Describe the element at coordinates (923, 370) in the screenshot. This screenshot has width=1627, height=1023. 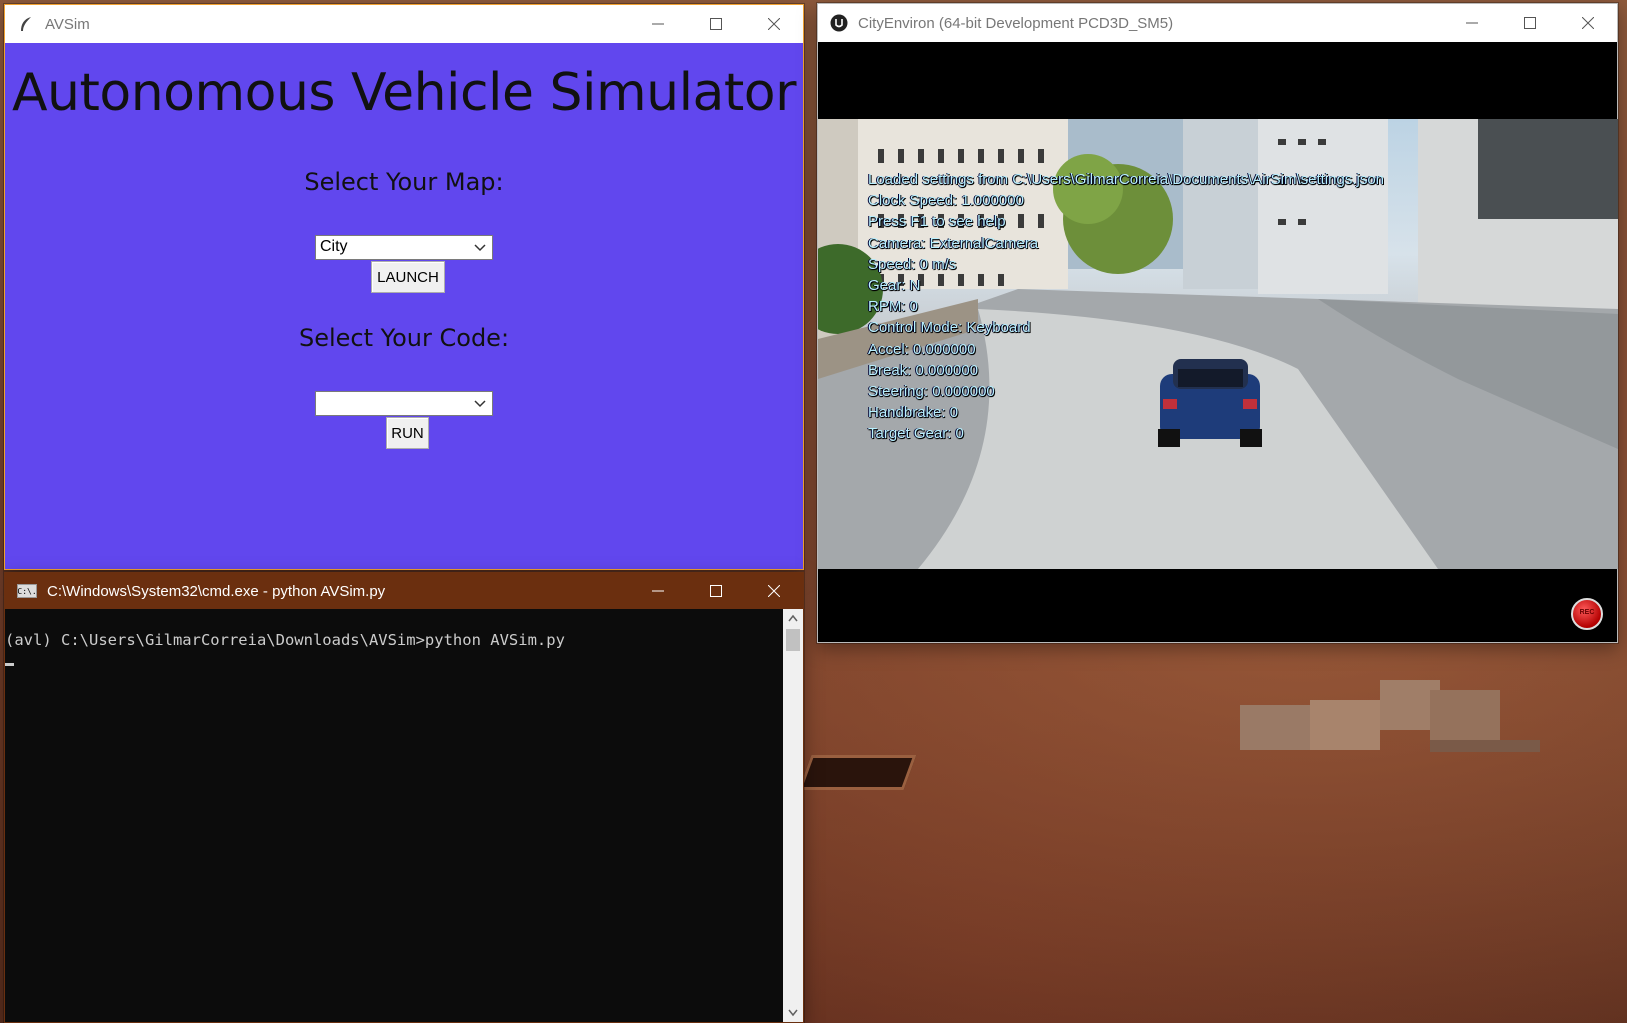
I see `hud-line: Break: 0.000000` at that location.